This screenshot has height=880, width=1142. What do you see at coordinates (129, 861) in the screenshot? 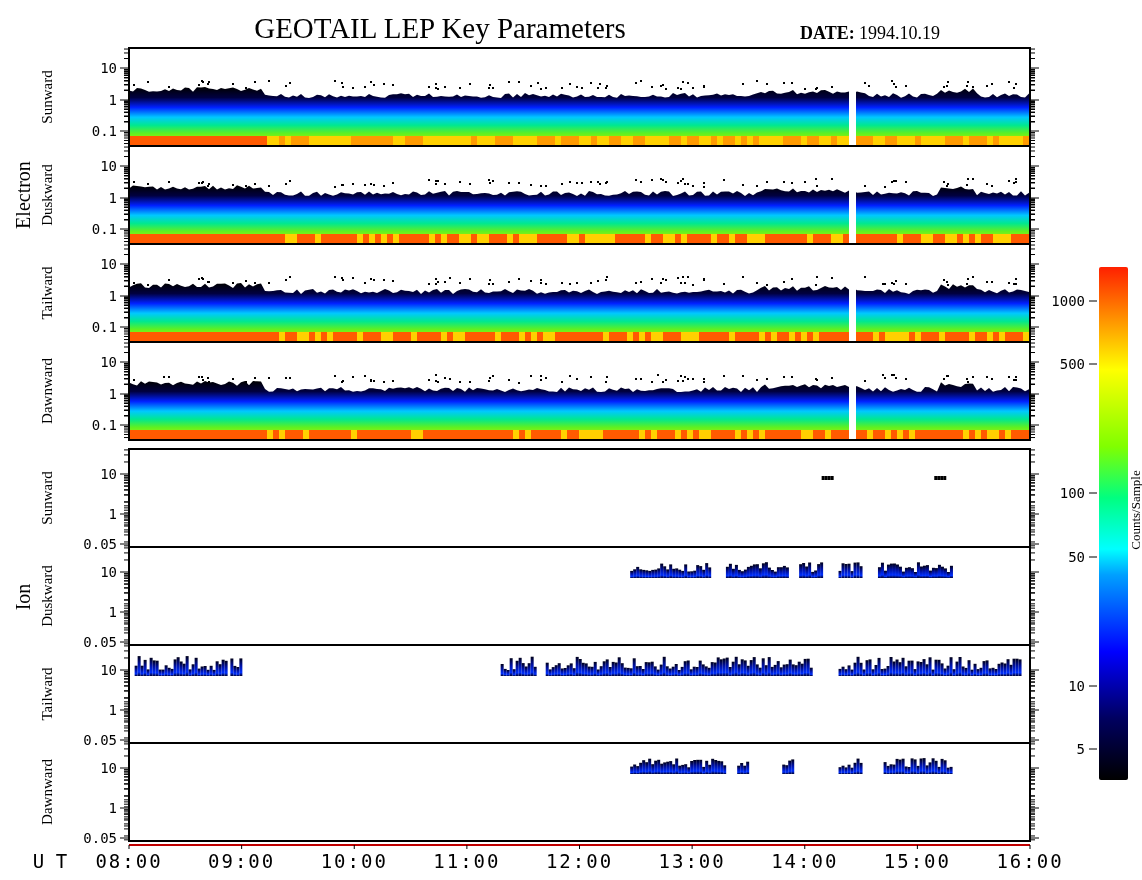
I see `tick-label: 08:00` at bounding box center [129, 861].